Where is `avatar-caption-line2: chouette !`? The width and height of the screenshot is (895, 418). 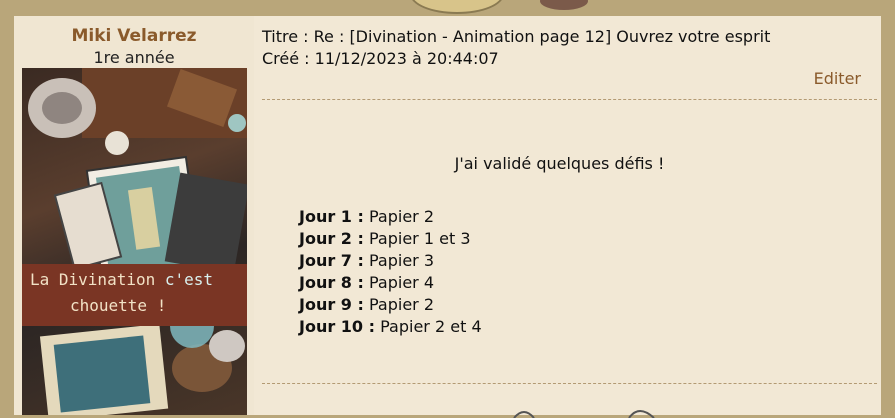 avatar-caption-line2: chouette ! is located at coordinates (118, 305).